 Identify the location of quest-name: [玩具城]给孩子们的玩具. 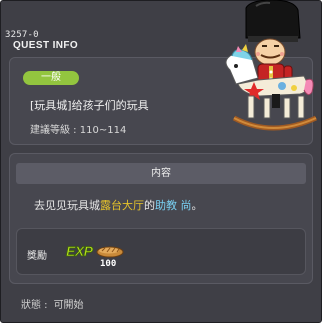
(89, 105).